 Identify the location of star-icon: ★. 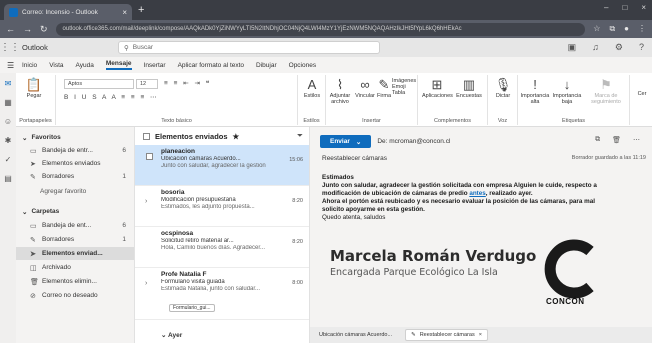
(236, 136).